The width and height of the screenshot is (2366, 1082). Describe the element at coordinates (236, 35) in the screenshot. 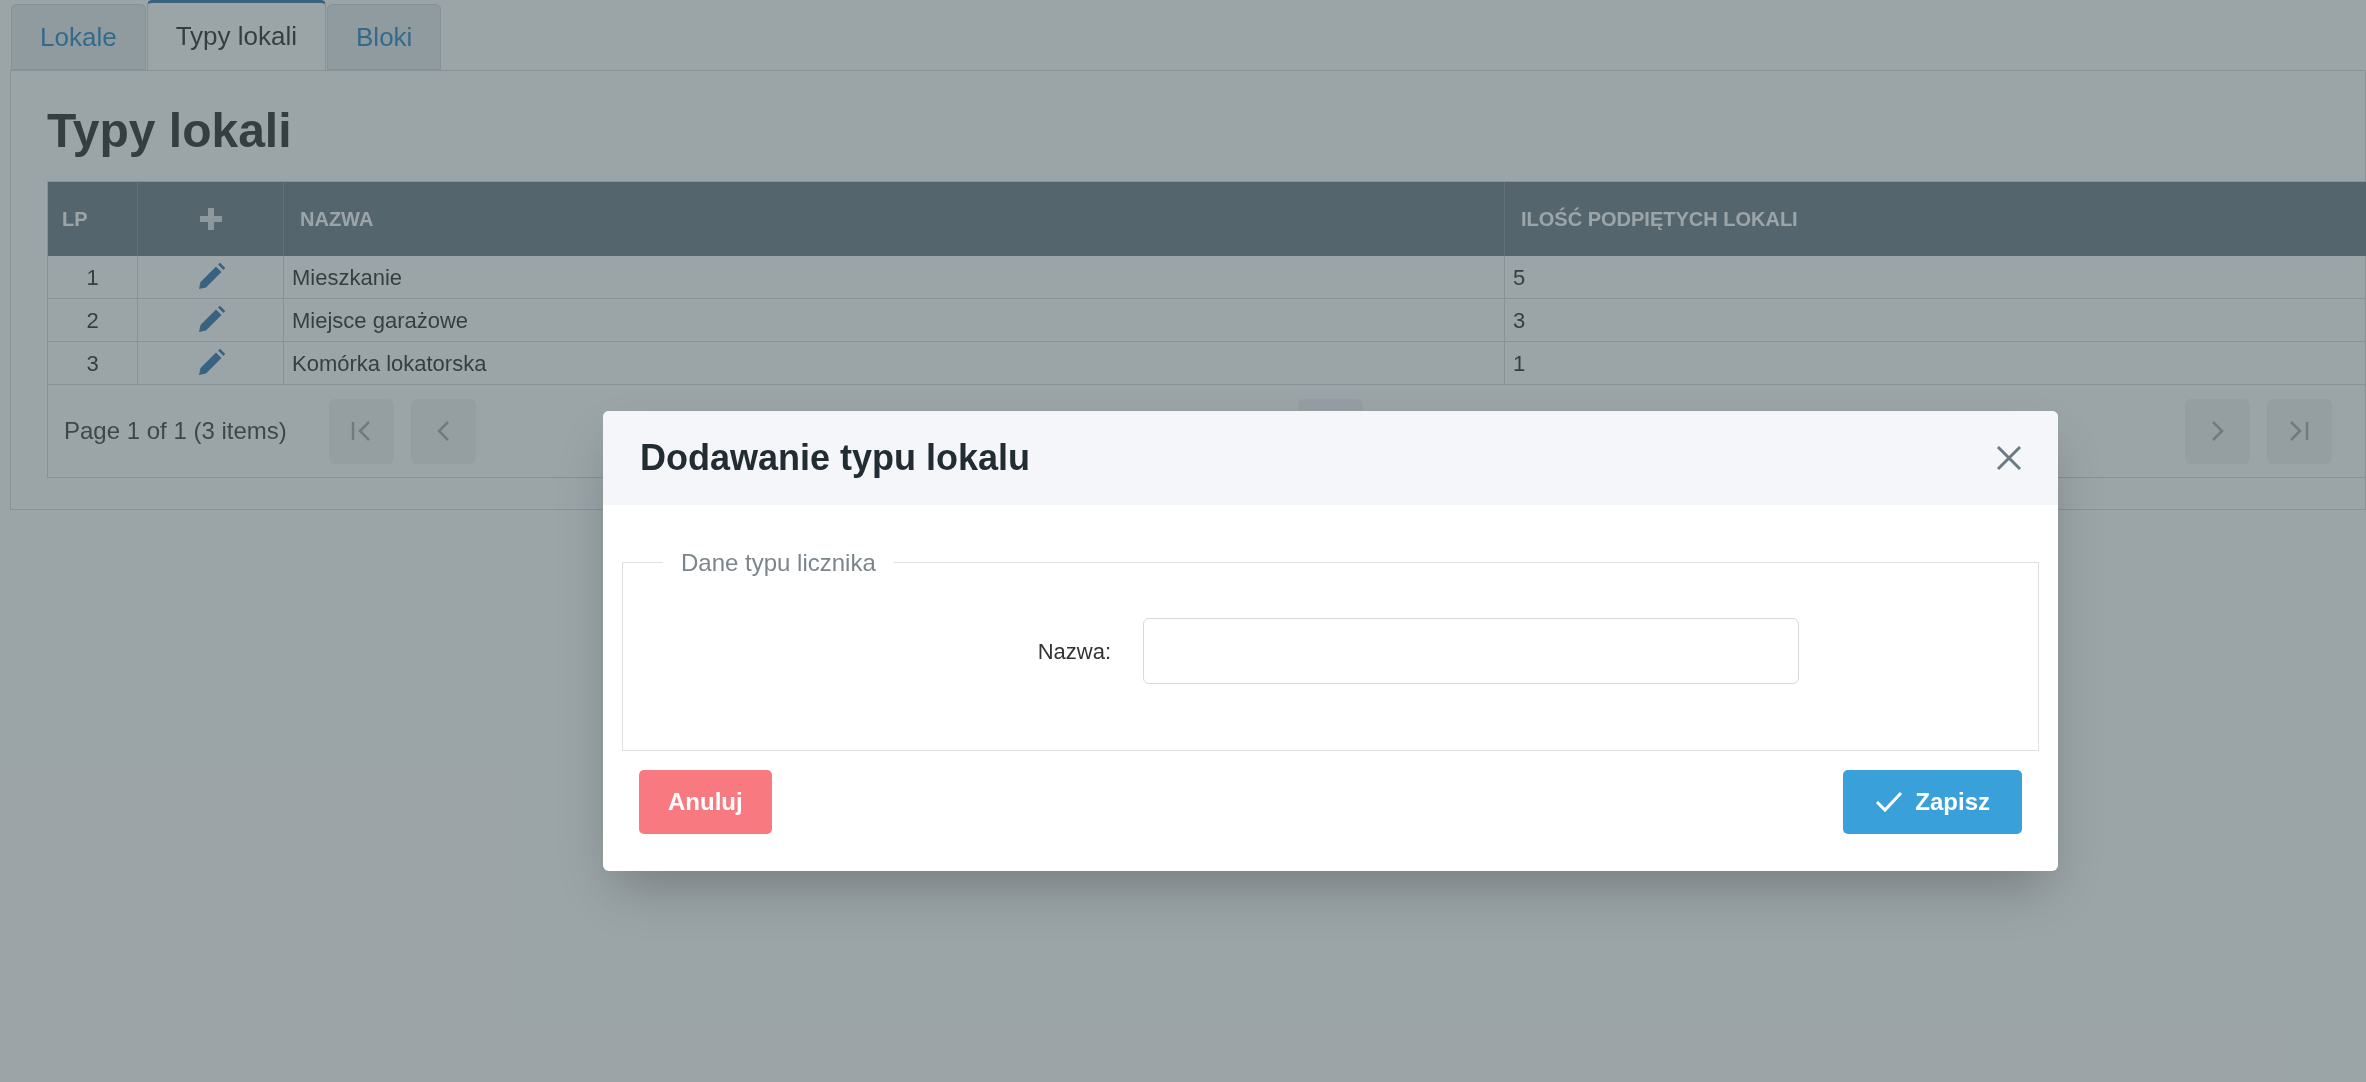

I see `tab: Typy lokali` at that location.